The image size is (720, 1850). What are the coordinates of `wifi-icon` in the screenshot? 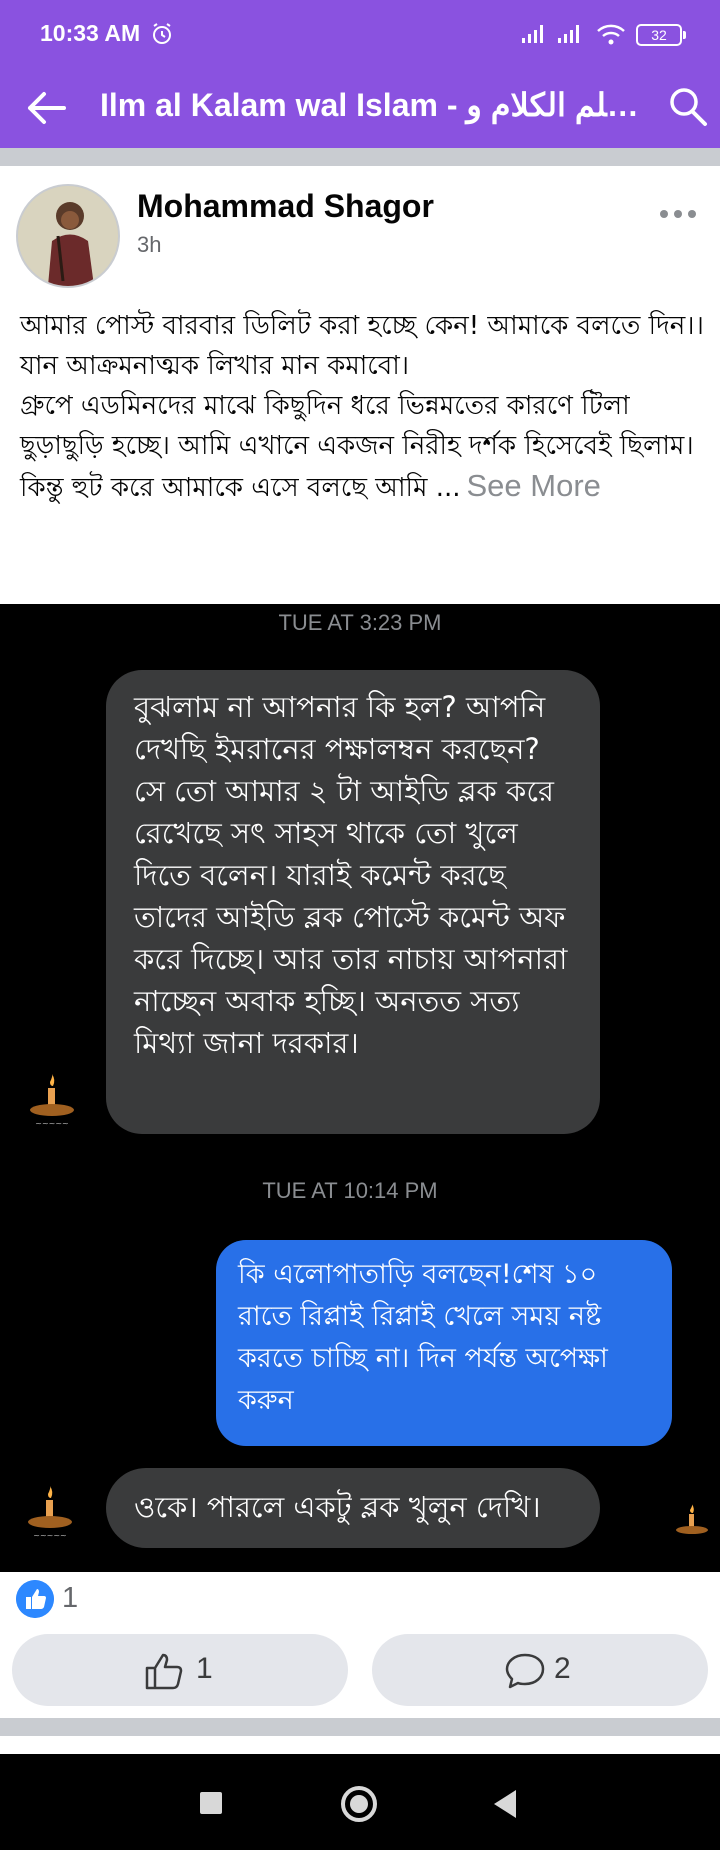 It's located at (611, 34).